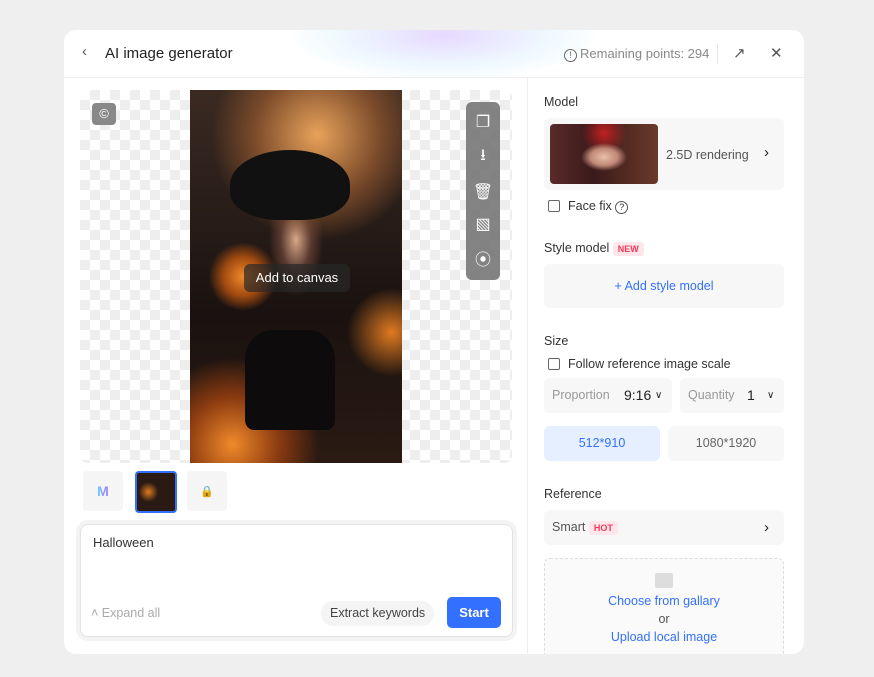  Describe the element at coordinates (483, 157) in the screenshot. I see `download-icon: ⭳` at that location.